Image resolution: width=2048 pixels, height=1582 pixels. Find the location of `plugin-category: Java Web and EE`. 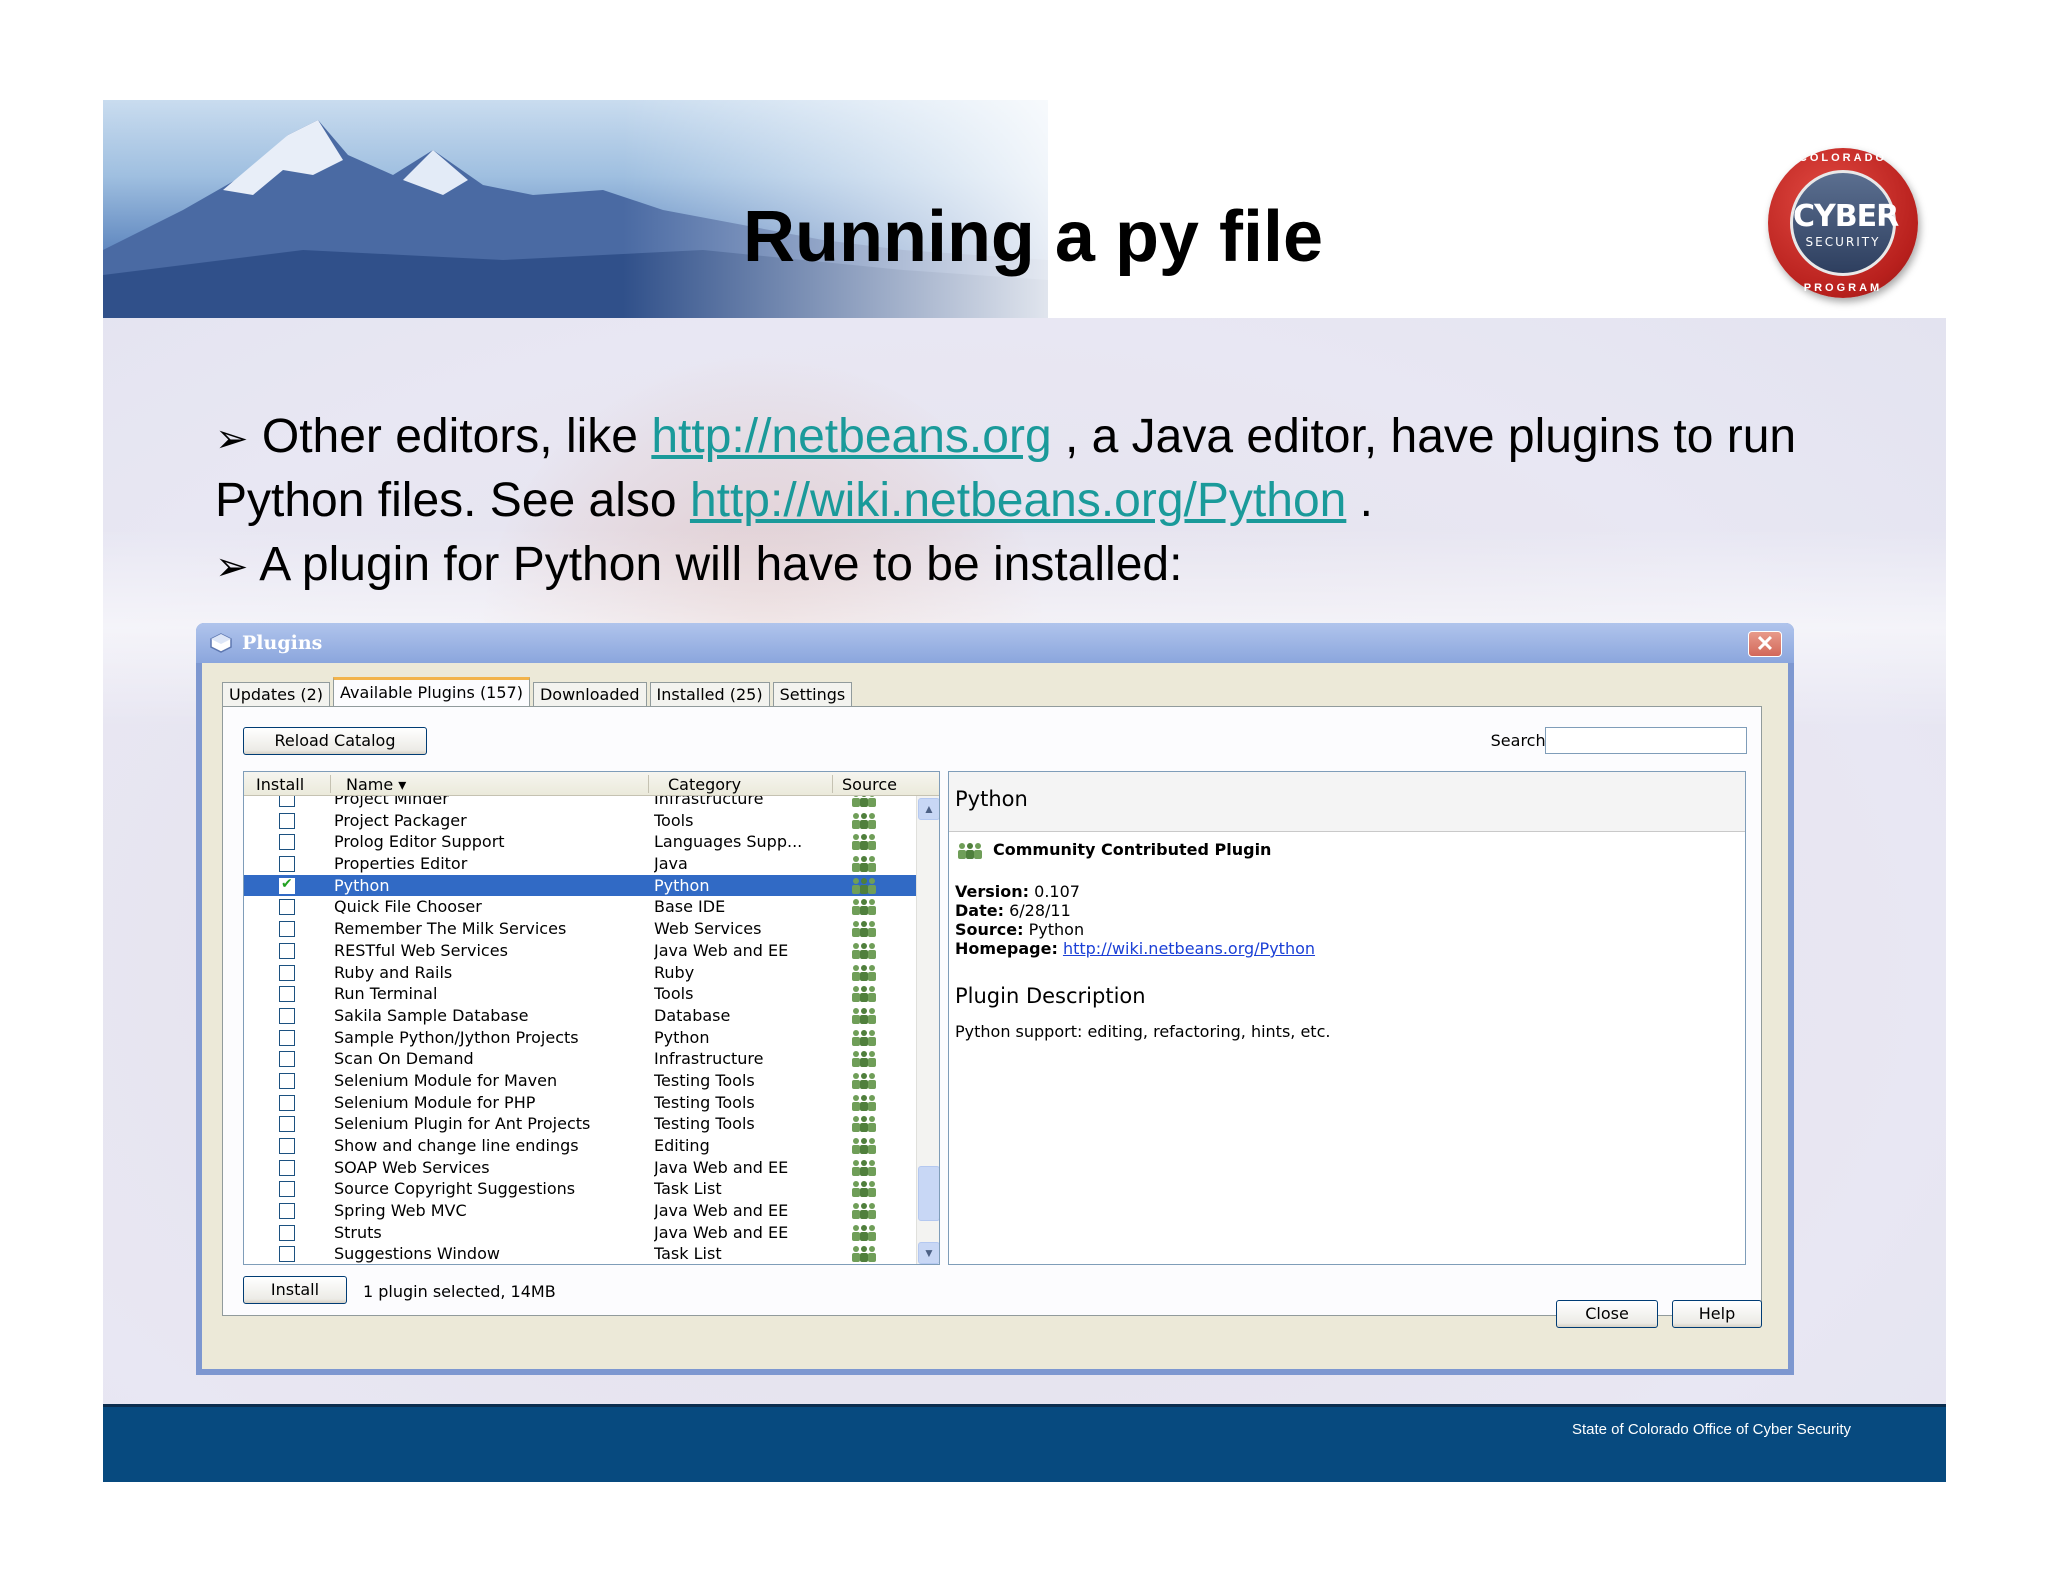

plugin-category: Java Web and EE is located at coordinates (721, 1167).